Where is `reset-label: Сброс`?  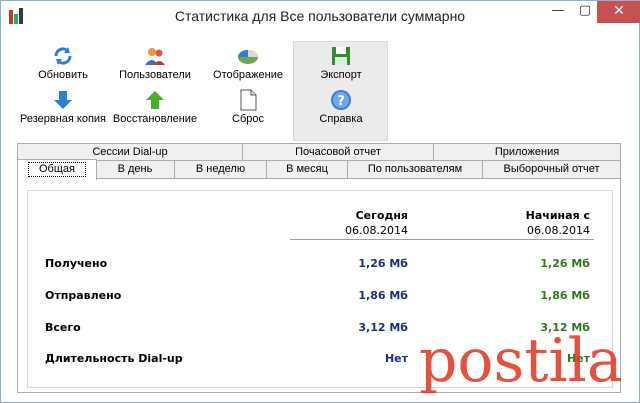 reset-label: Сброс is located at coordinates (248, 119).